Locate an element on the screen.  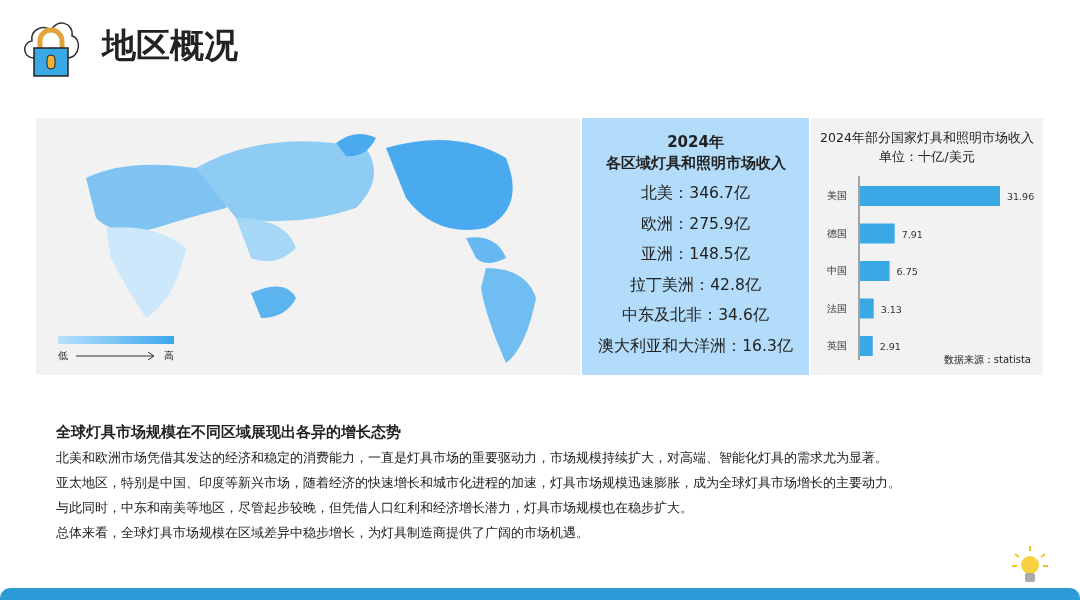
data-label: 7.91 is located at coordinates (912, 234).